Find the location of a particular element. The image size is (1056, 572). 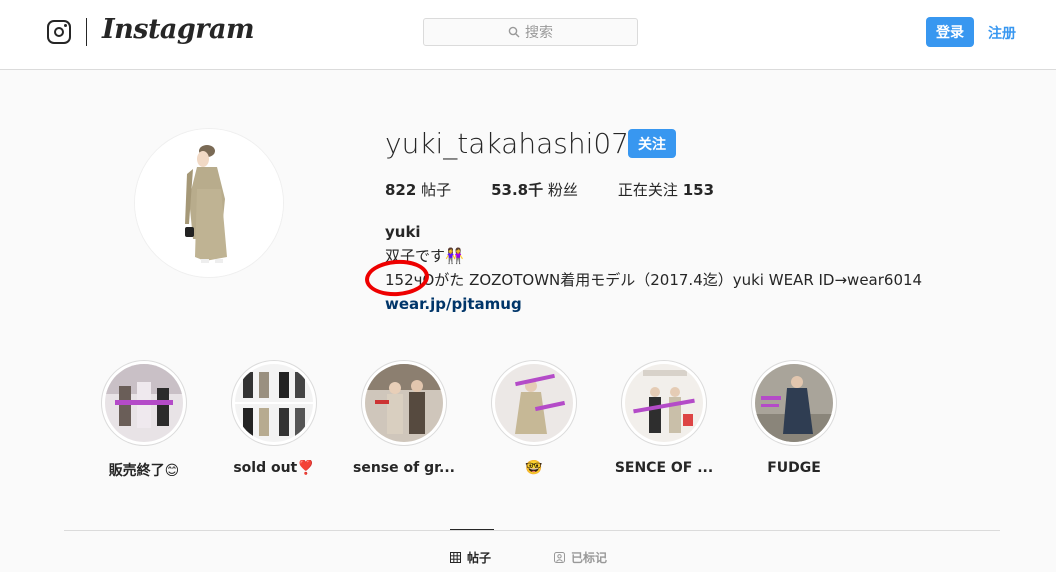

following-stat: 正在关注 153 is located at coordinates (666, 189).